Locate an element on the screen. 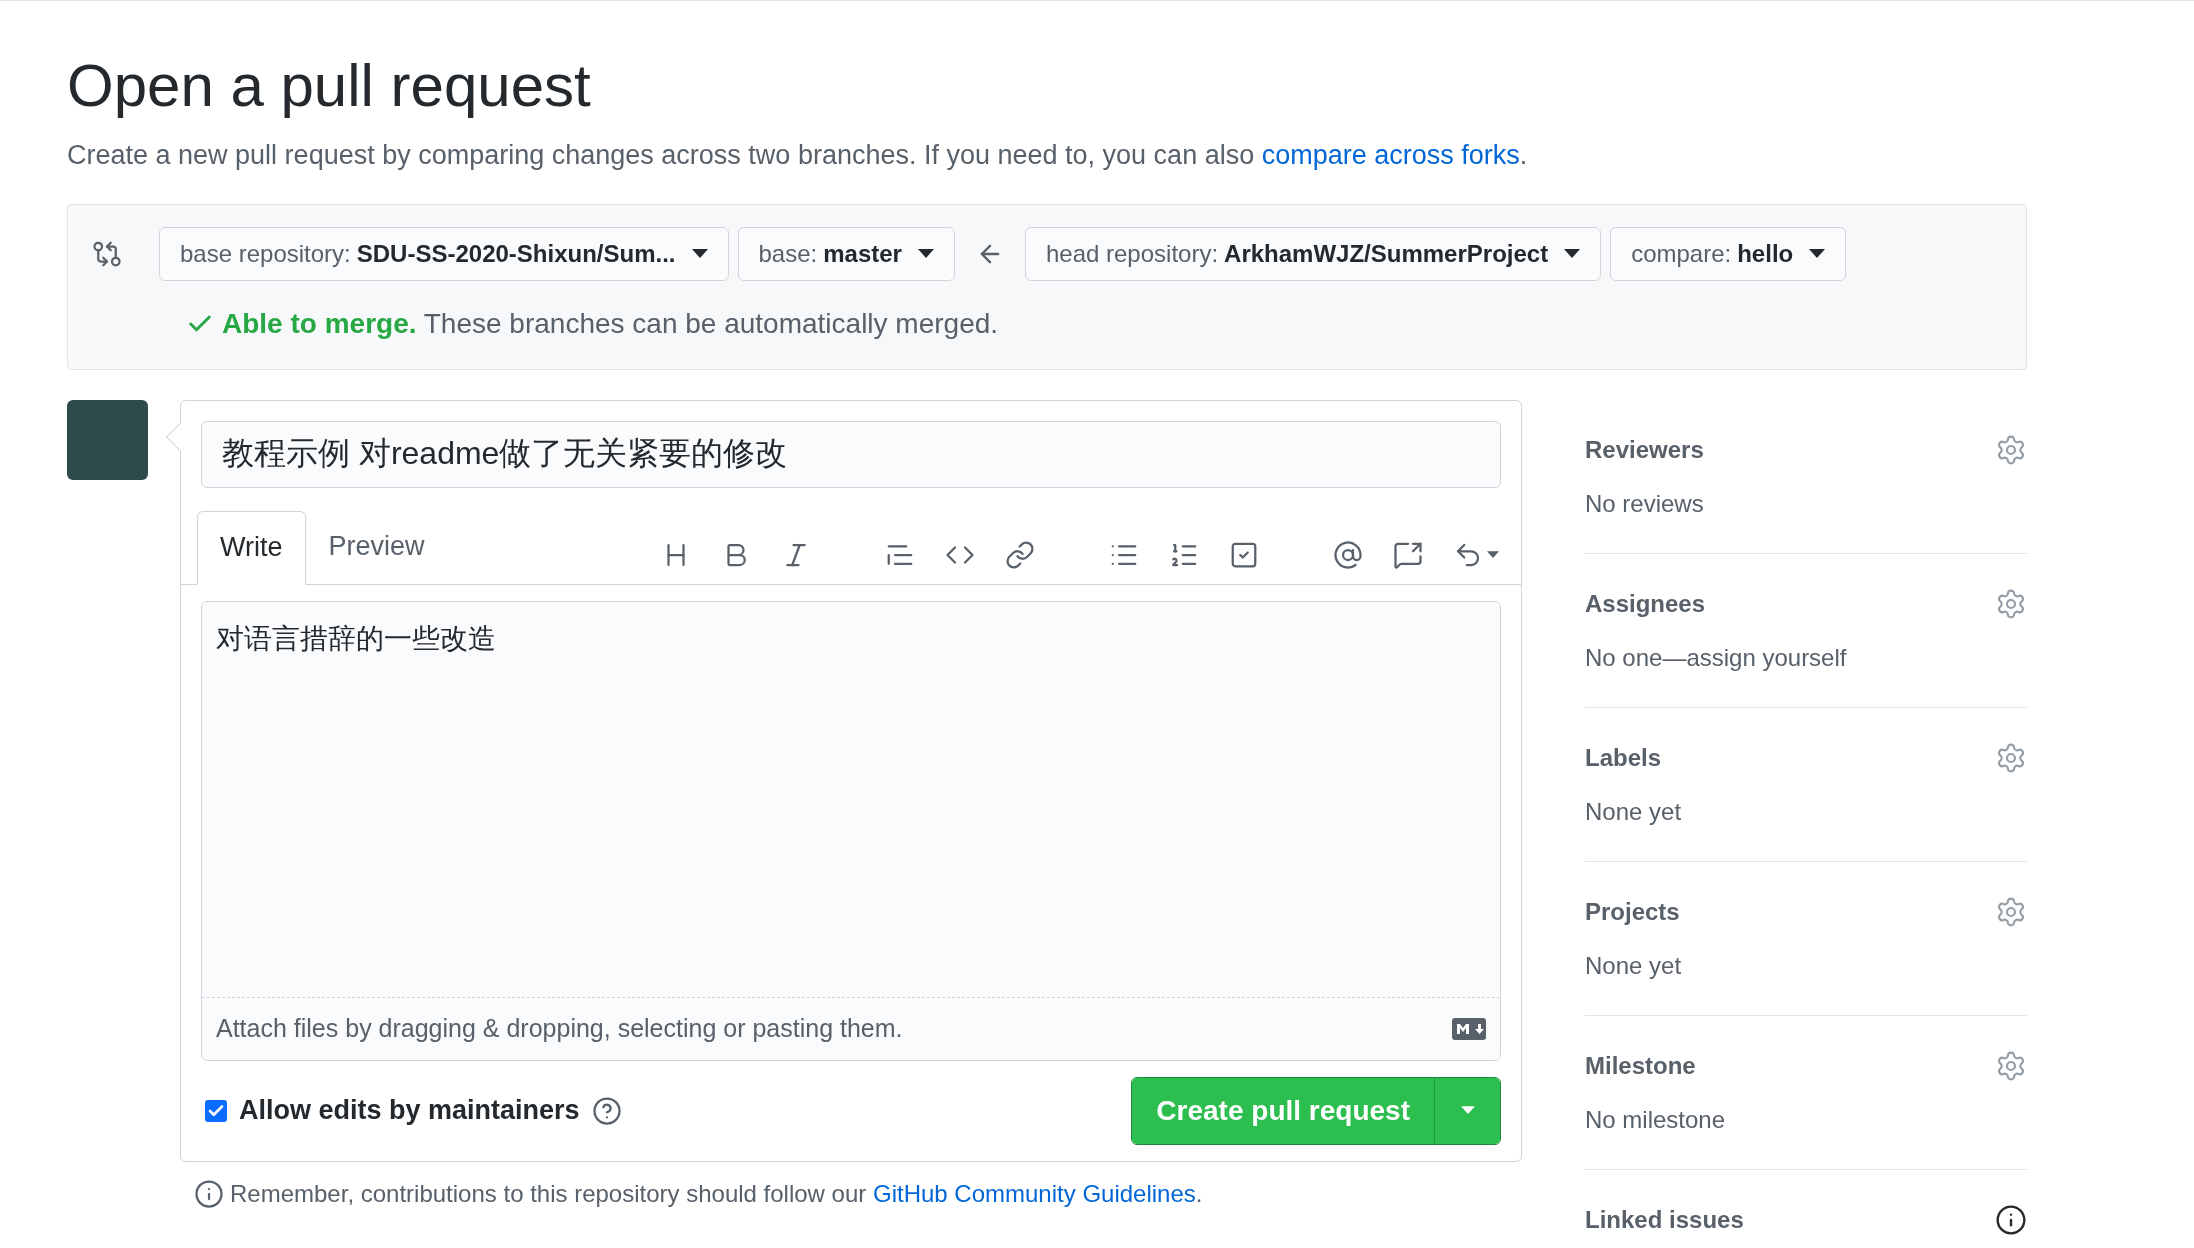 The height and width of the screenshot is (1248, 2194). title-input: 教程示例 对readme做了无关紧要的修改 is located at coordinates (851, 454).